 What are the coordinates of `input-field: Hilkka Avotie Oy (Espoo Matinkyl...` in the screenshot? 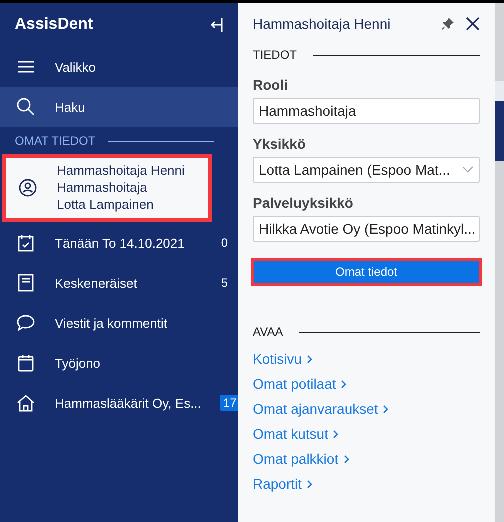 It's located at (366, 229).